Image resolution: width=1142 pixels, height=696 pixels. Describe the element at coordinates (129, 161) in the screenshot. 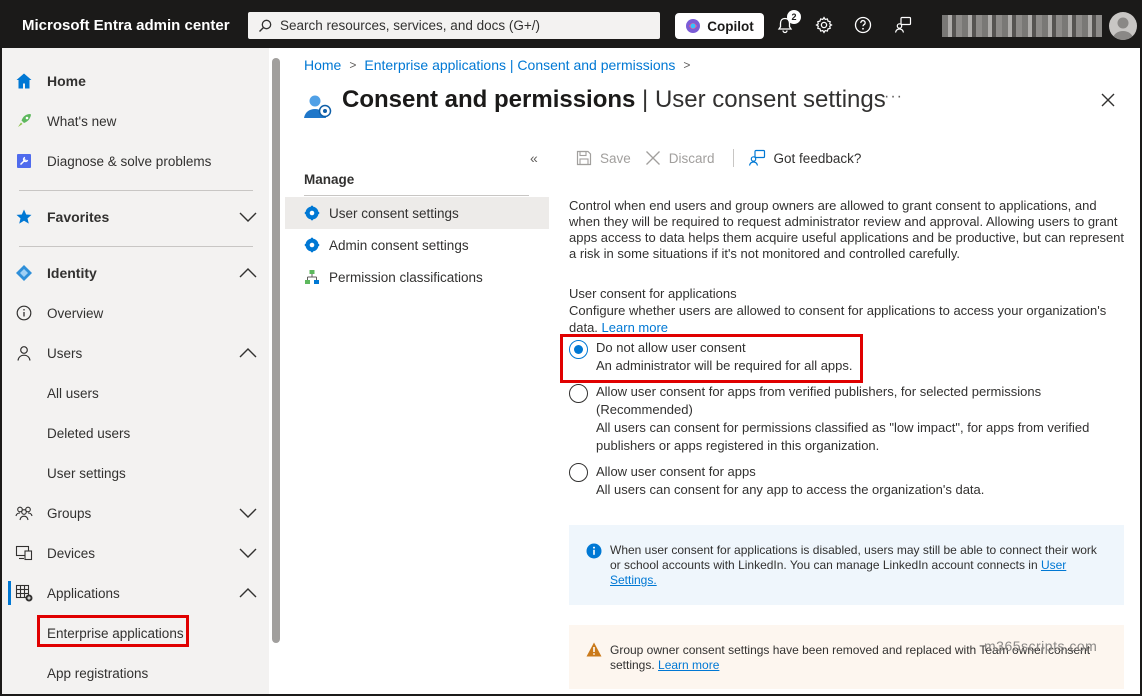

I see `nav-diagnose-label: Diagnose & solve problems` at that location.